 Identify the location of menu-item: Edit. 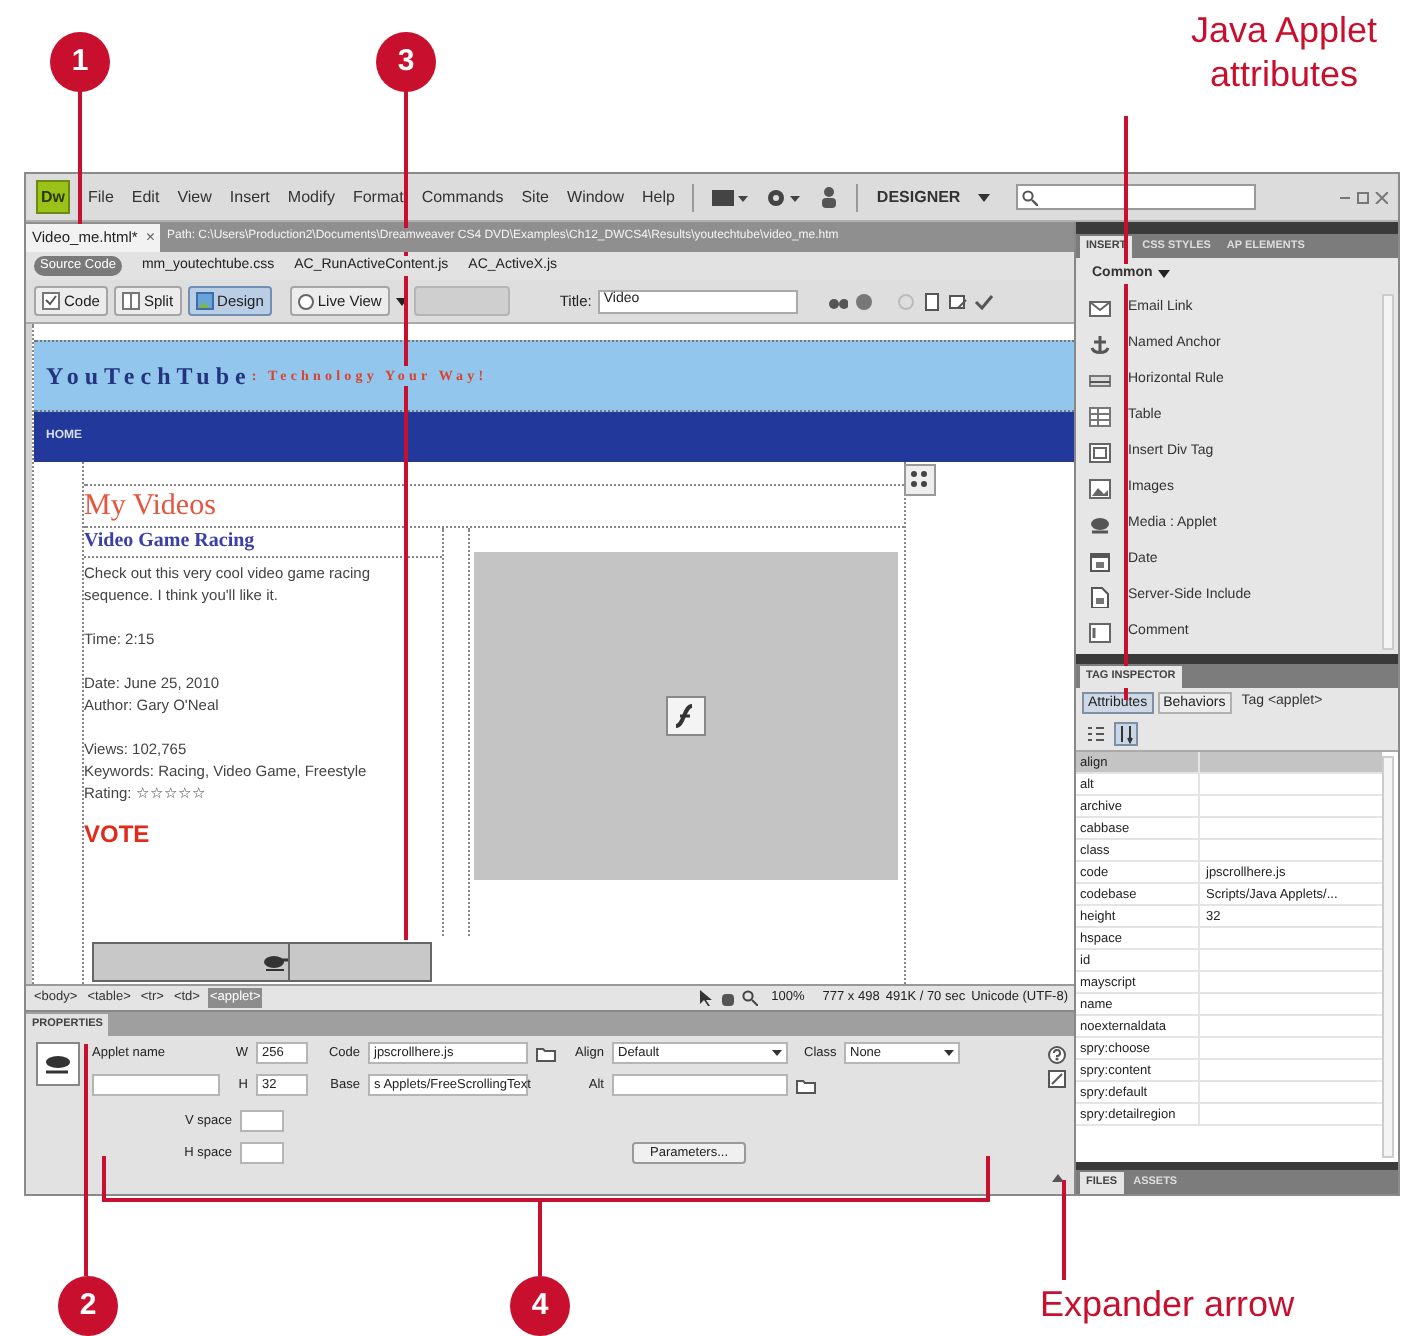
(145, 197).